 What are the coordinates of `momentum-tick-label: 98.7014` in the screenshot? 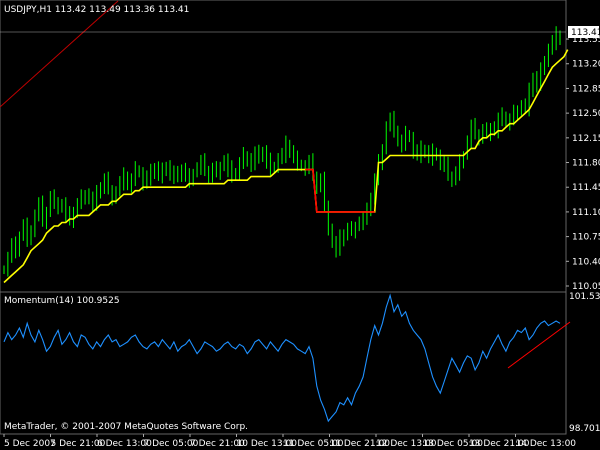 It's located at (584, 429).